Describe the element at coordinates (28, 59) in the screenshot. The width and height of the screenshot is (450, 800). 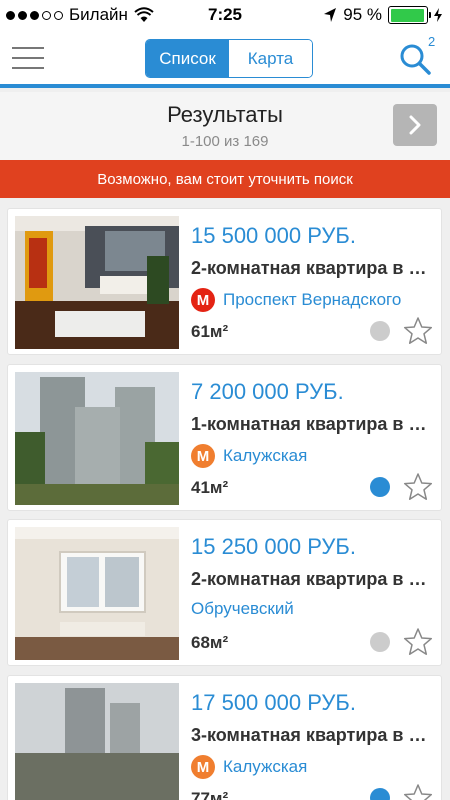
I see `menu-icon` at that location.